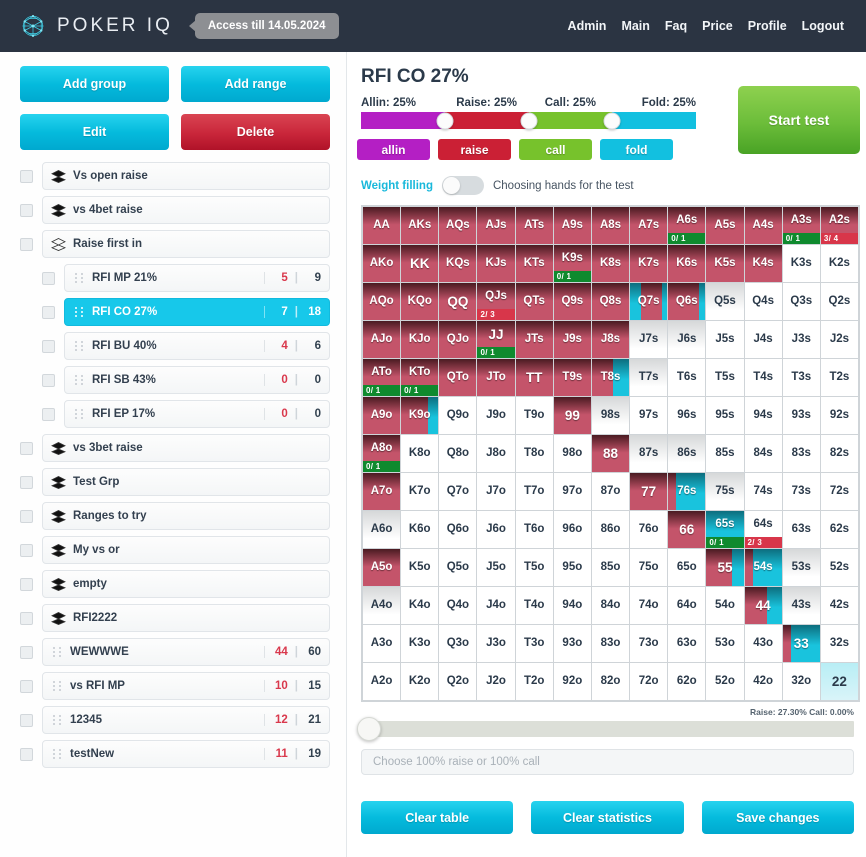 The image size is (866, 857). I want to click on hand-cell: T8s, so click(610, 377).